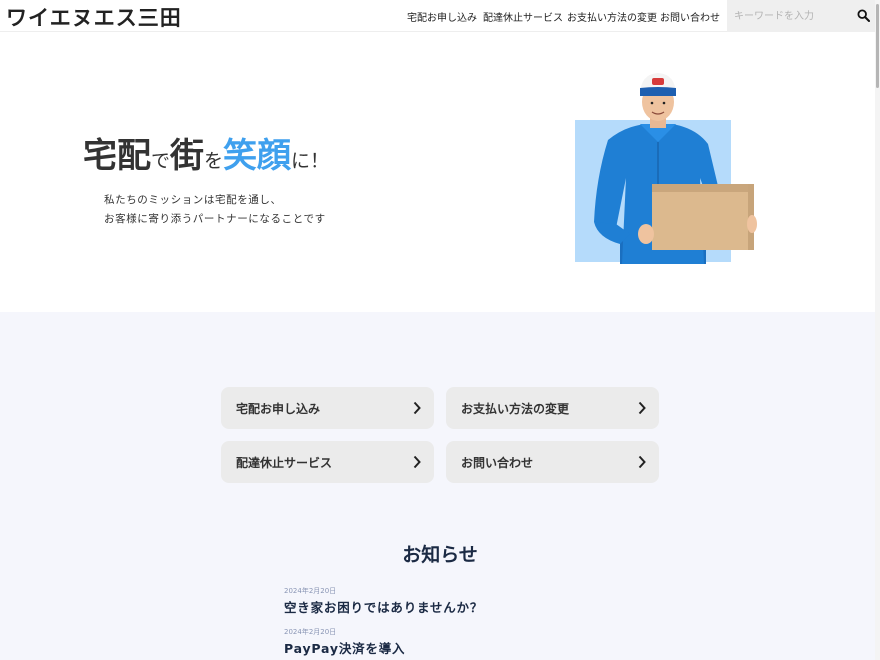  I want to click on nav-item-delivery-pause: 配達休止サービス, so click(523, 16).